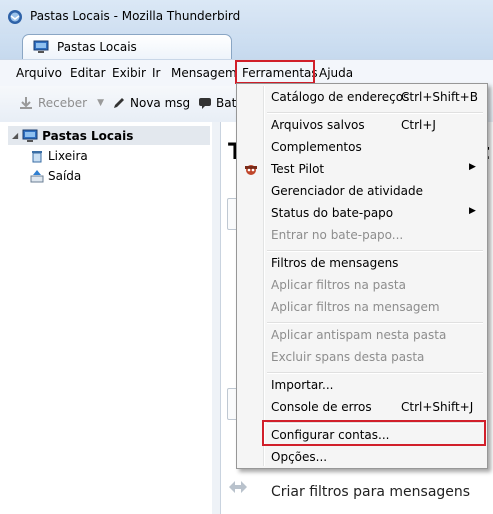  Describe the element at coordinates (88, 135) in the screenshot. I see `folder-label: Pastas Locais` at that location.